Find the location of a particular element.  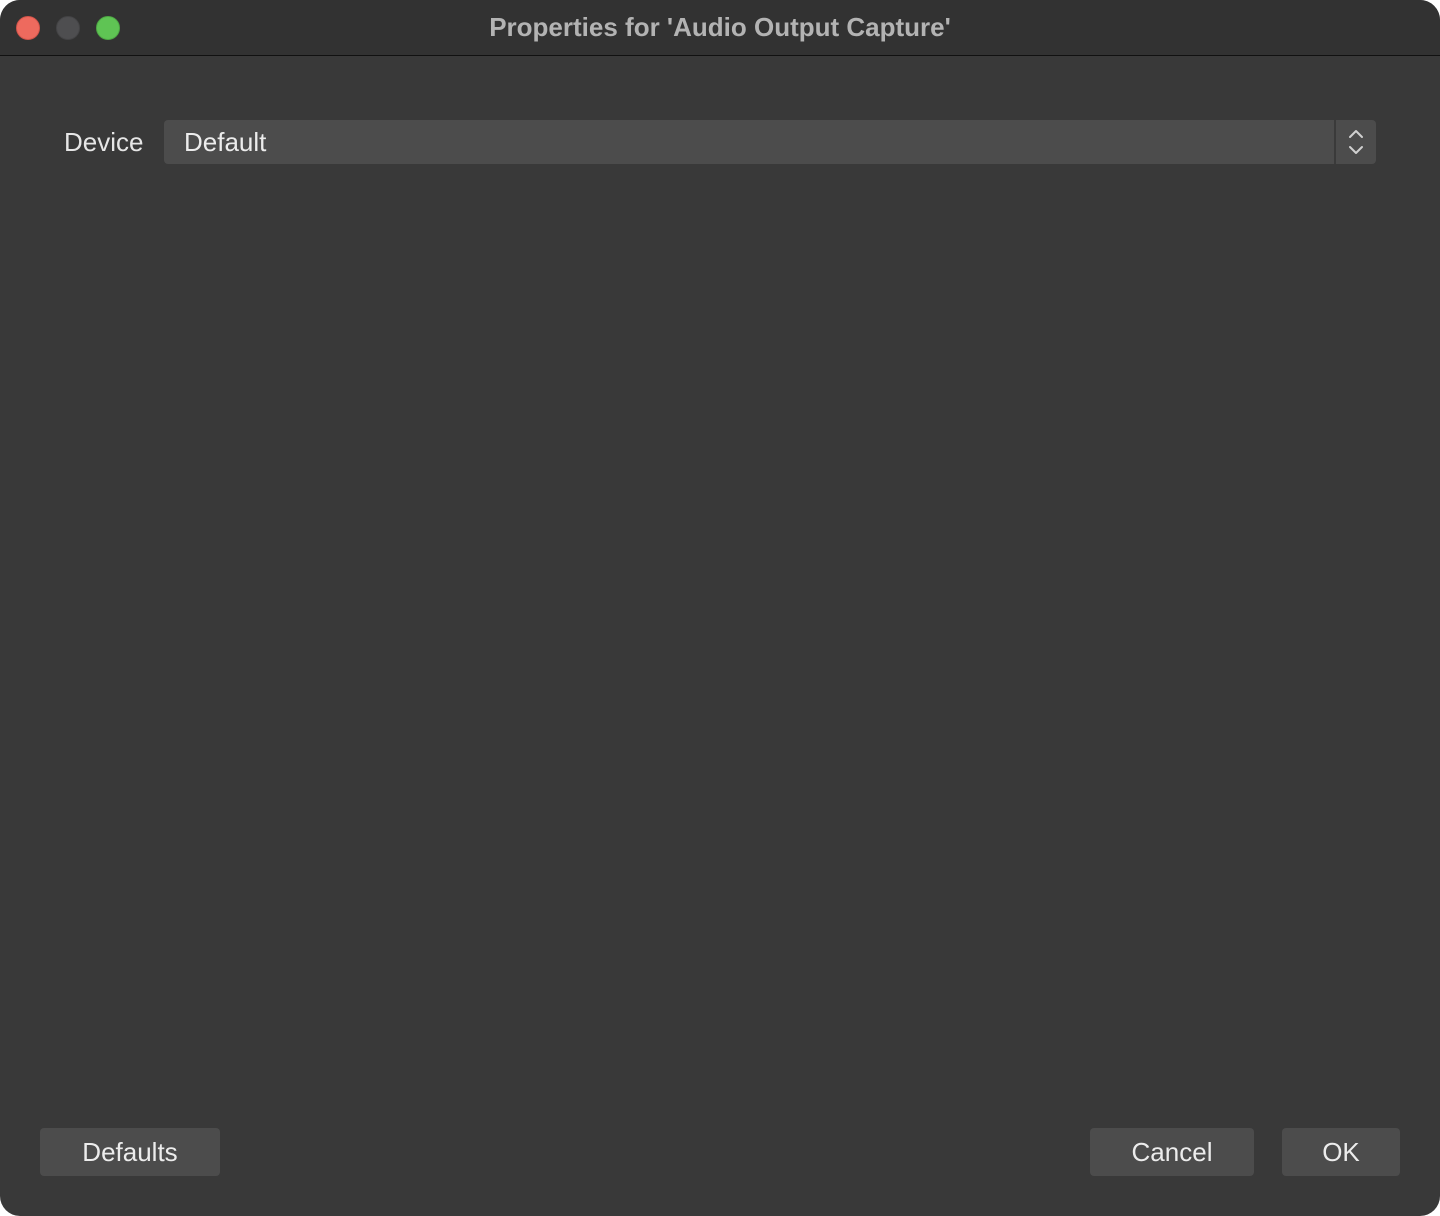

zoom-icon is located at coordinates (108, 28).